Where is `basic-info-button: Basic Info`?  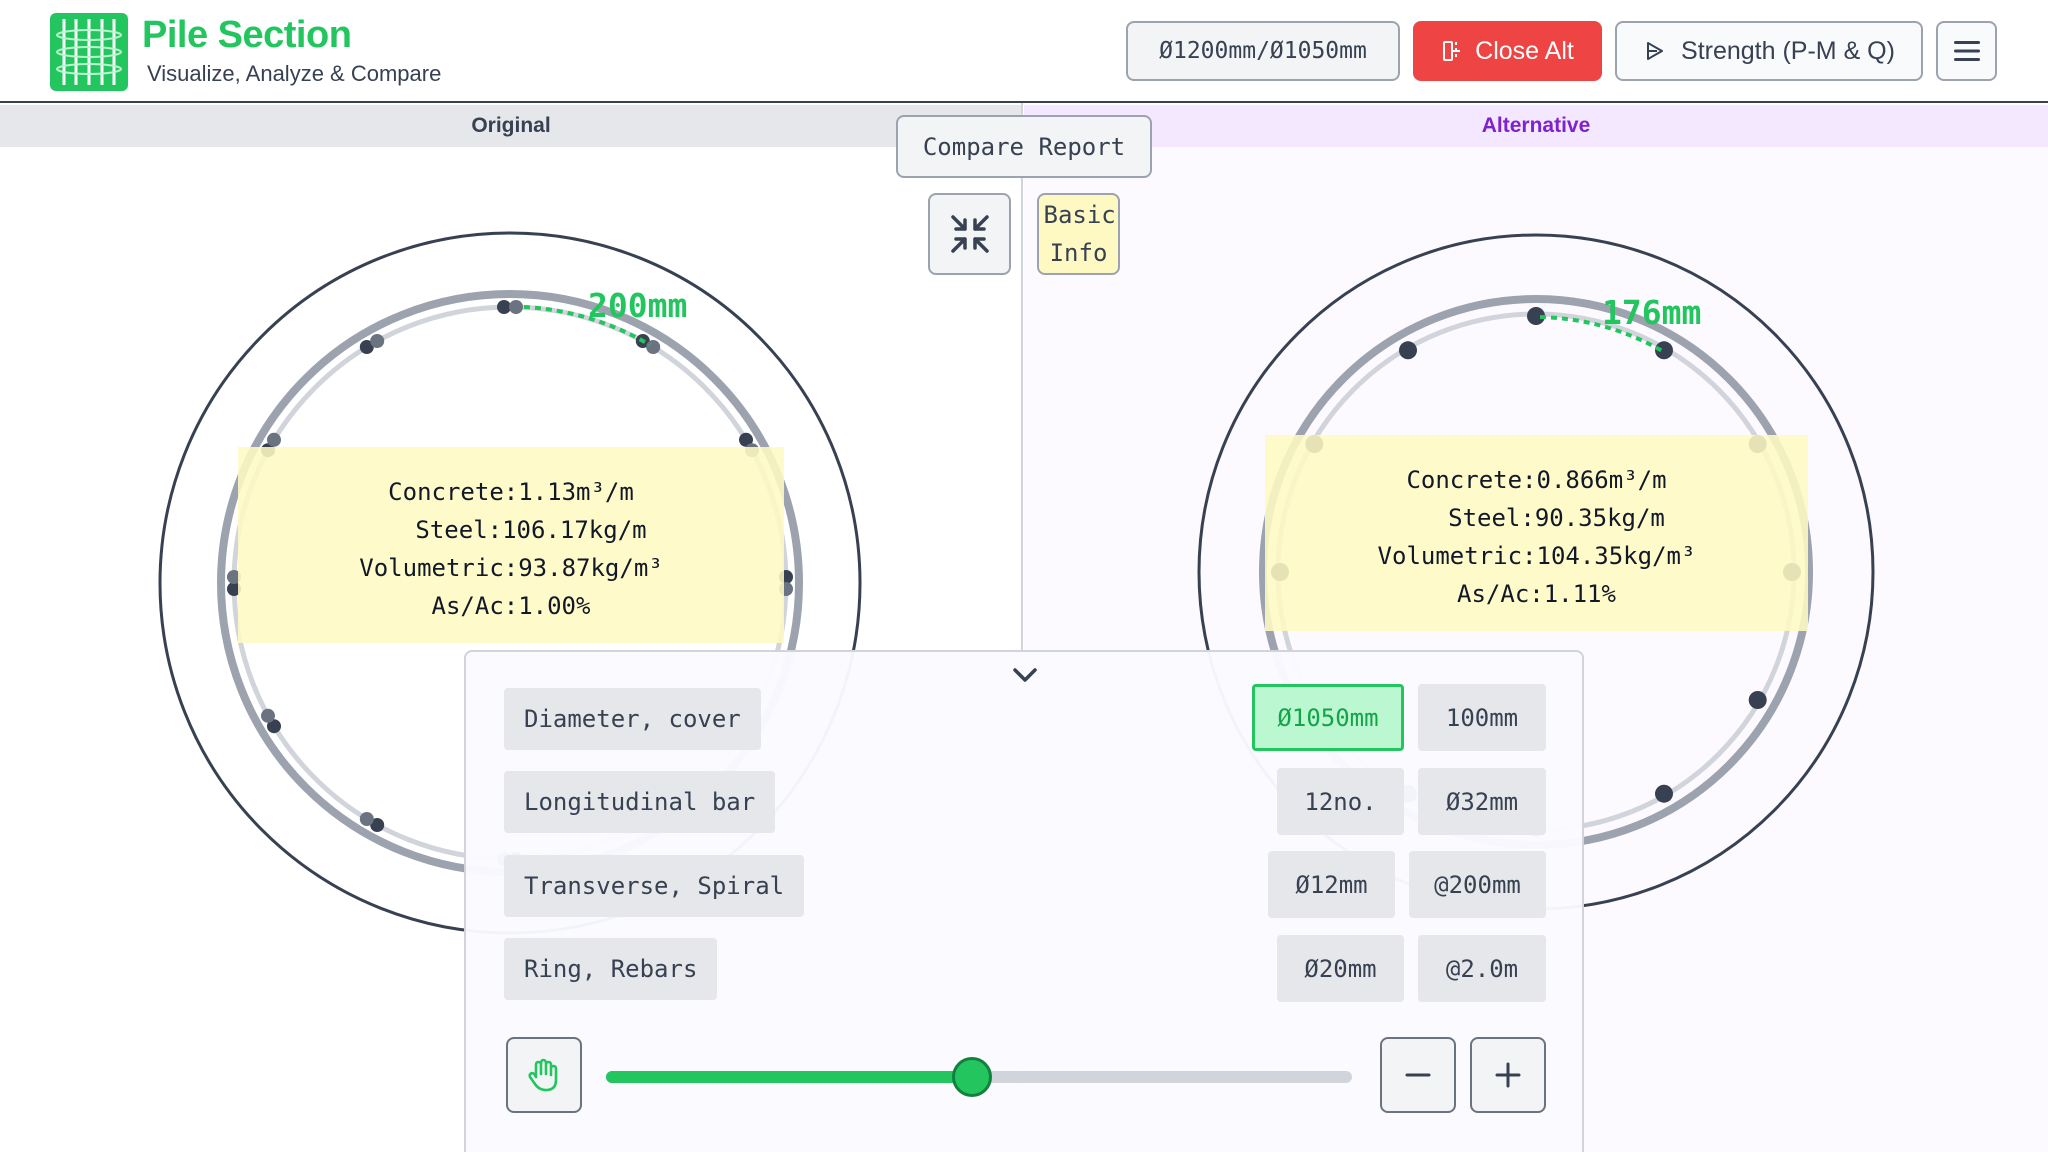 basic-info-button: Basic Info is located at coordinates (1078, 234).